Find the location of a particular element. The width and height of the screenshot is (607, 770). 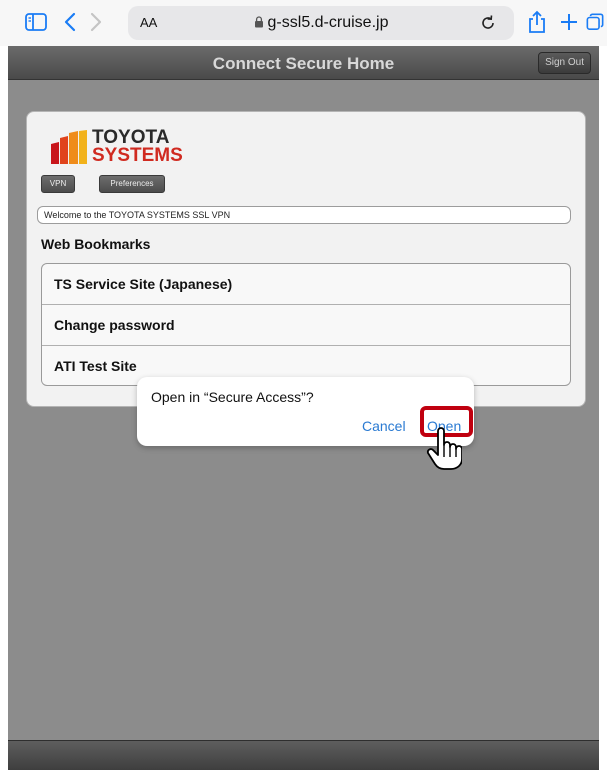

url-display: g-ssl5.d-cruise.jp is located at coordinates (321, 23).